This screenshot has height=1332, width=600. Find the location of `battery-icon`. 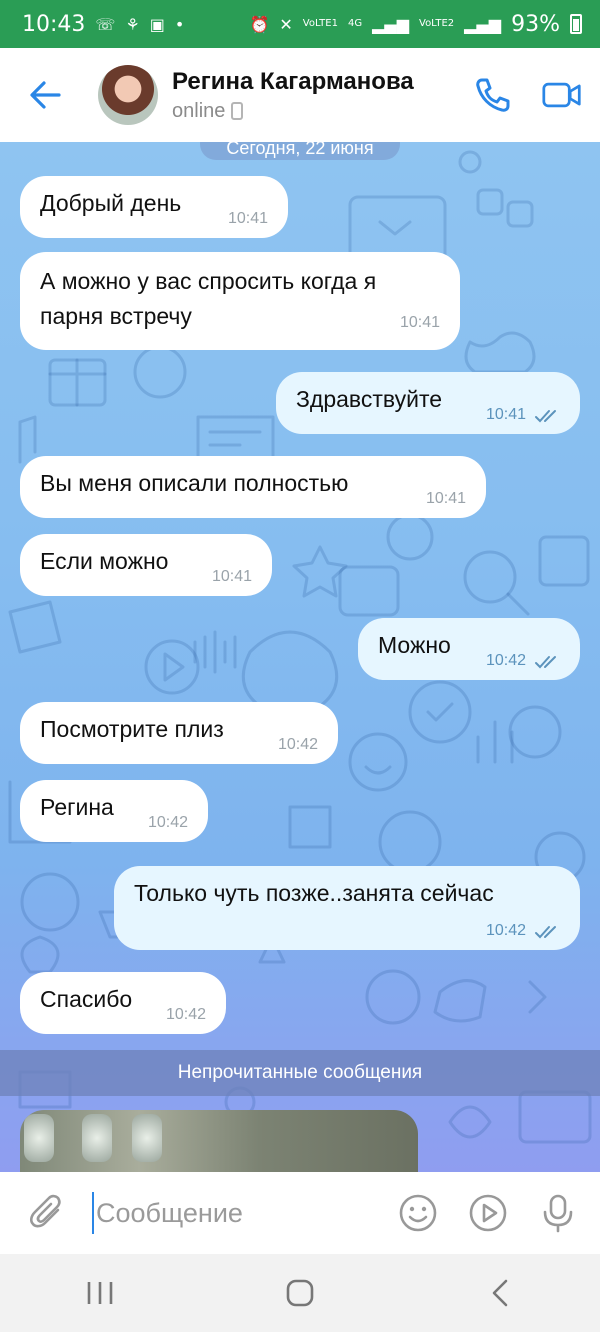

battery-icon is located at coordinates (576, 24).